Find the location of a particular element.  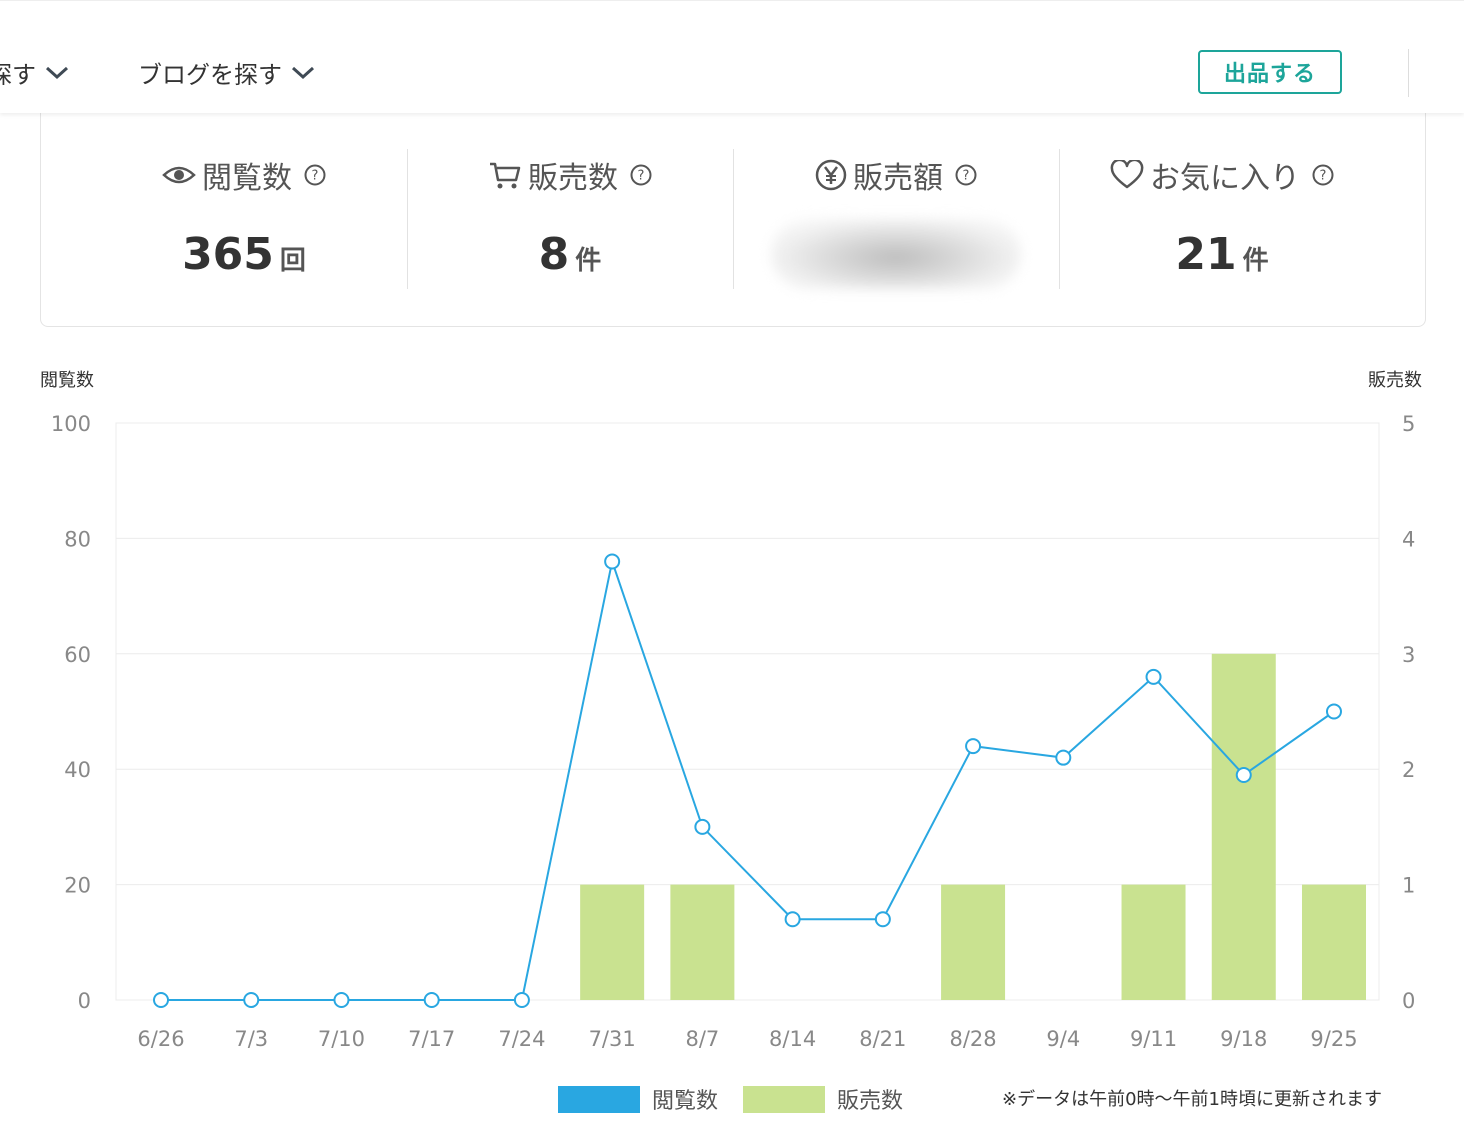

redacted-value is located at coordinates (896, 254).